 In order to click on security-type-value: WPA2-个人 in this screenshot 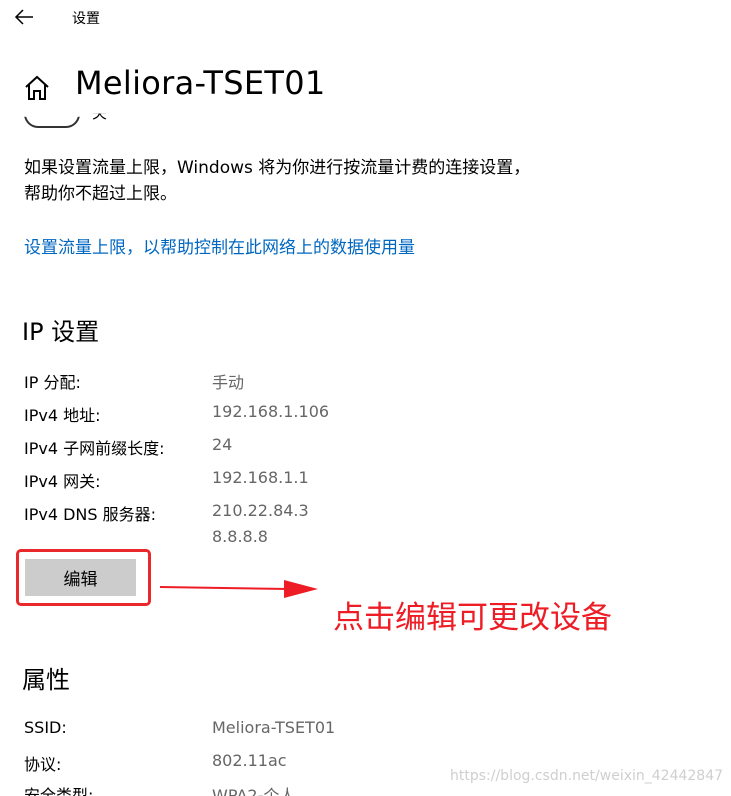, I will do `click(254, 791)`.